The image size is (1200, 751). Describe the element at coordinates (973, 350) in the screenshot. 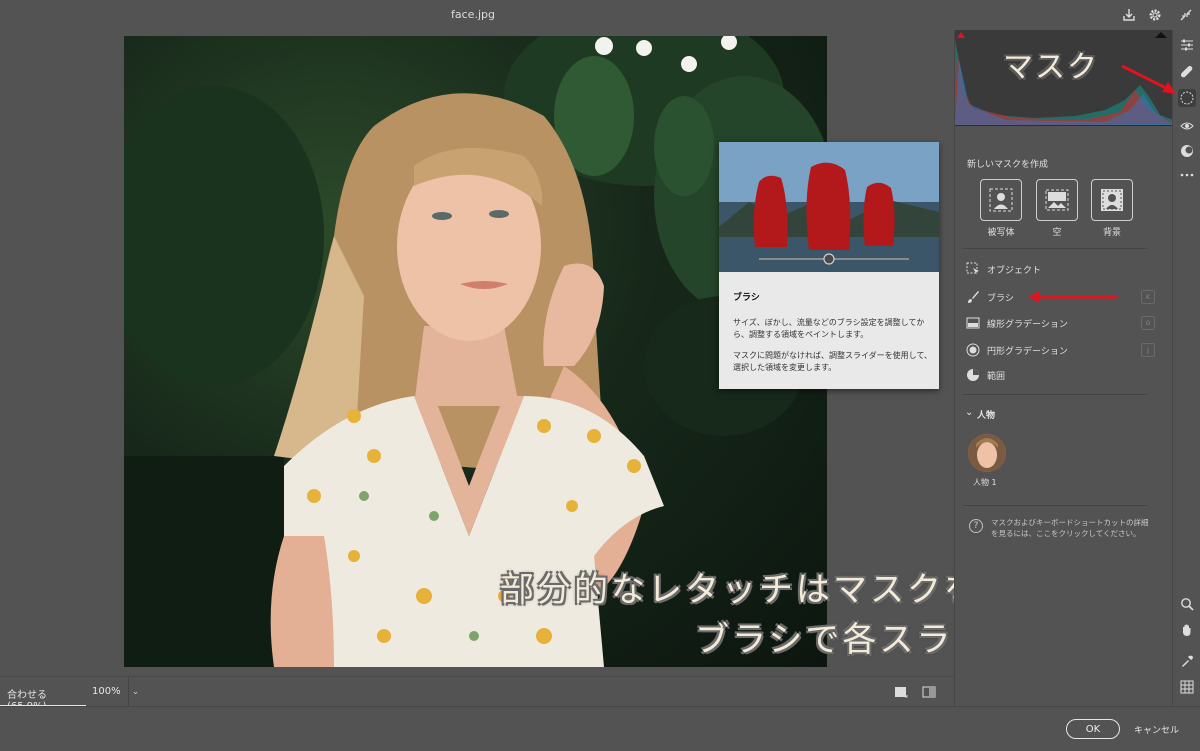

I see `radial-gradient-icon` at that location.